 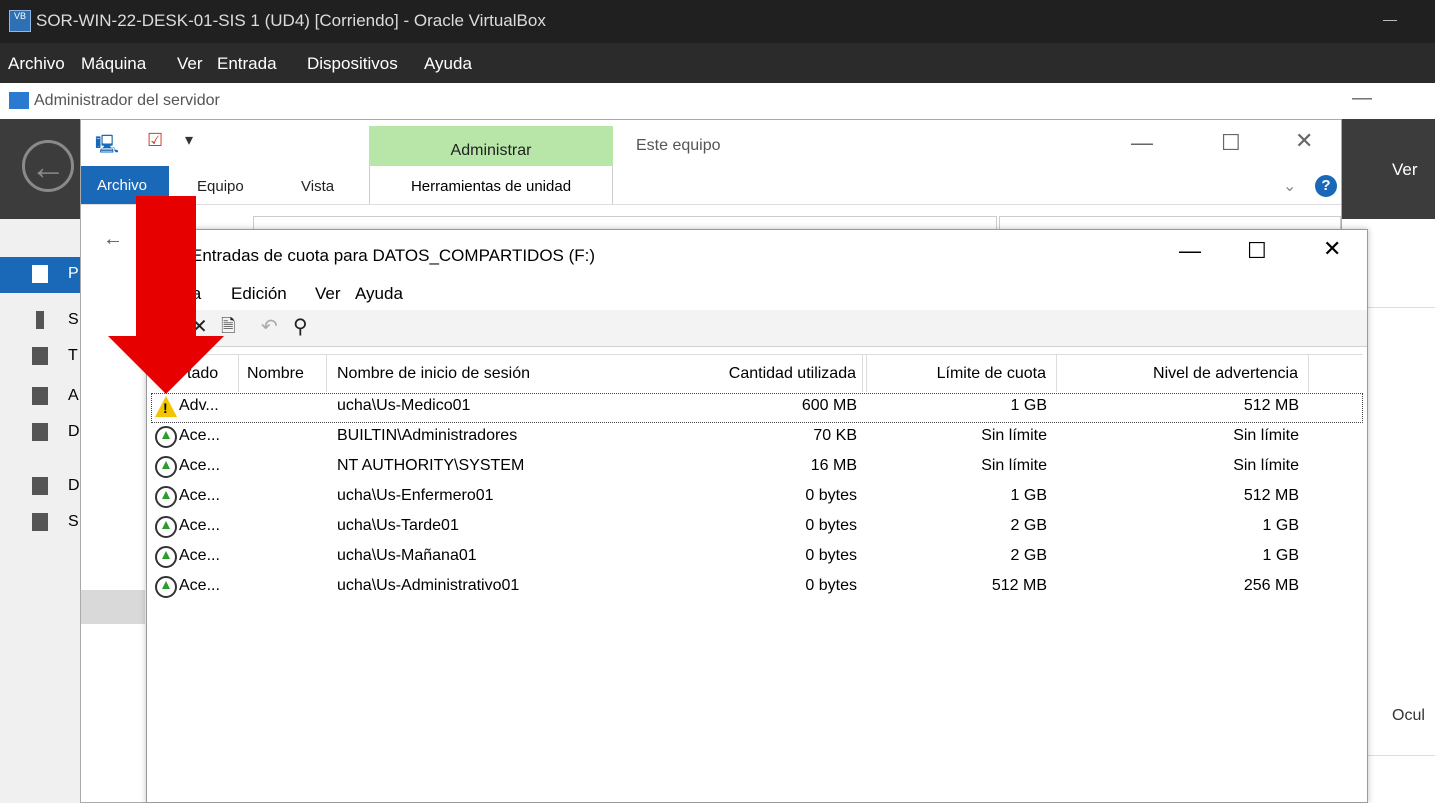 What do you see at coordinates (300, 326) in the screenshot?
I see `search-icon: ⚲` at bounding box center [300, 326].